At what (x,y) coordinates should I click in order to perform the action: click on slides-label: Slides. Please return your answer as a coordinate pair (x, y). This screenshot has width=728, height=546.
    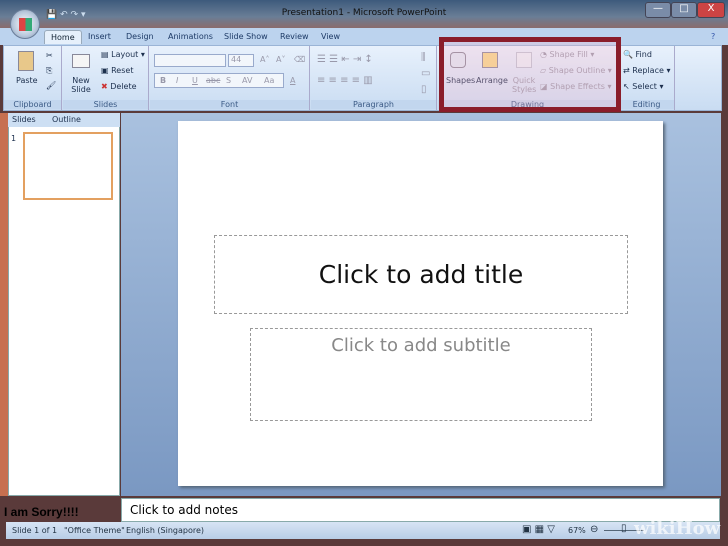
    Looking at the image, I should click on (105, 104).